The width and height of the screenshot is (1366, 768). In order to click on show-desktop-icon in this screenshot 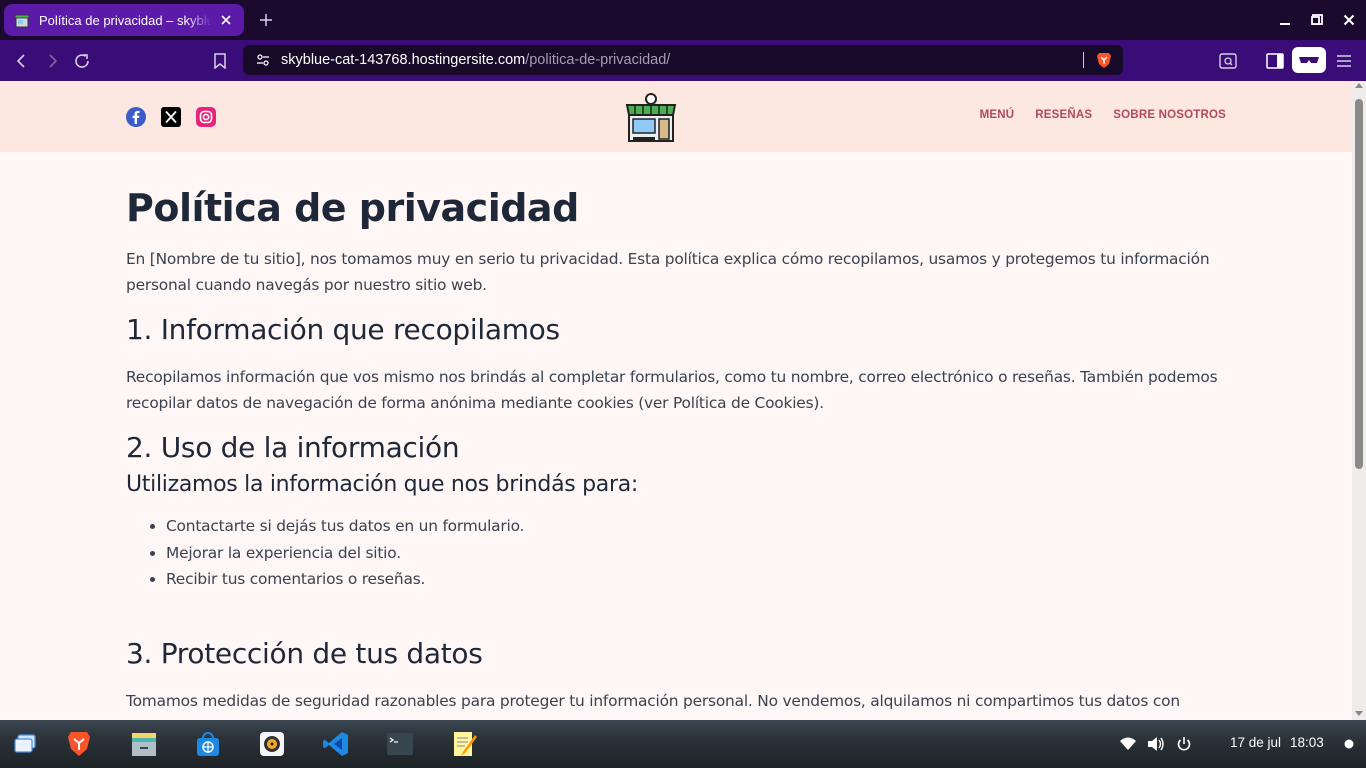, I will do `click(25, 744)`.